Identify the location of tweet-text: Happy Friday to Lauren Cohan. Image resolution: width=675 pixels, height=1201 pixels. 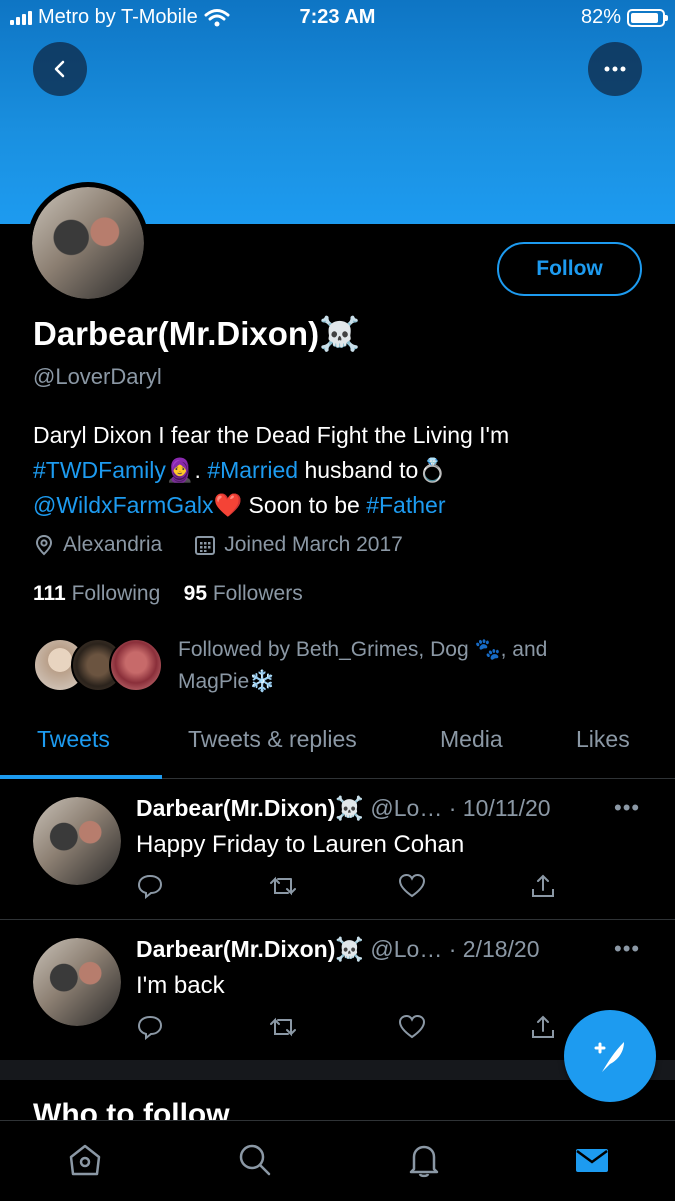
(300, 844).